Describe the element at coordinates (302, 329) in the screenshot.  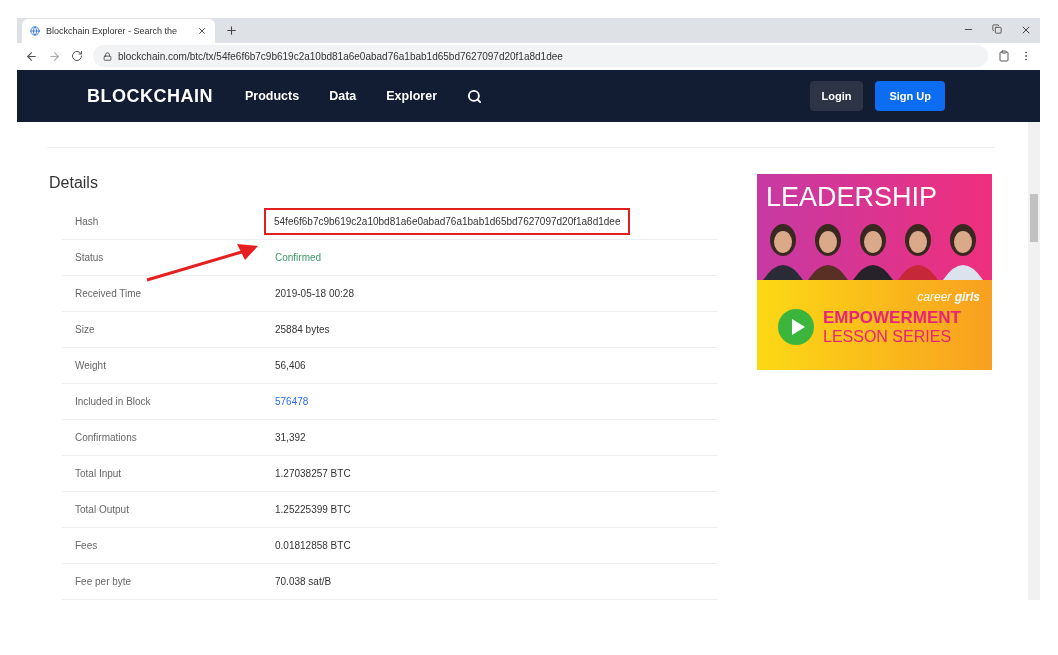
I see `detail-value: 25884 bytes` at that location.